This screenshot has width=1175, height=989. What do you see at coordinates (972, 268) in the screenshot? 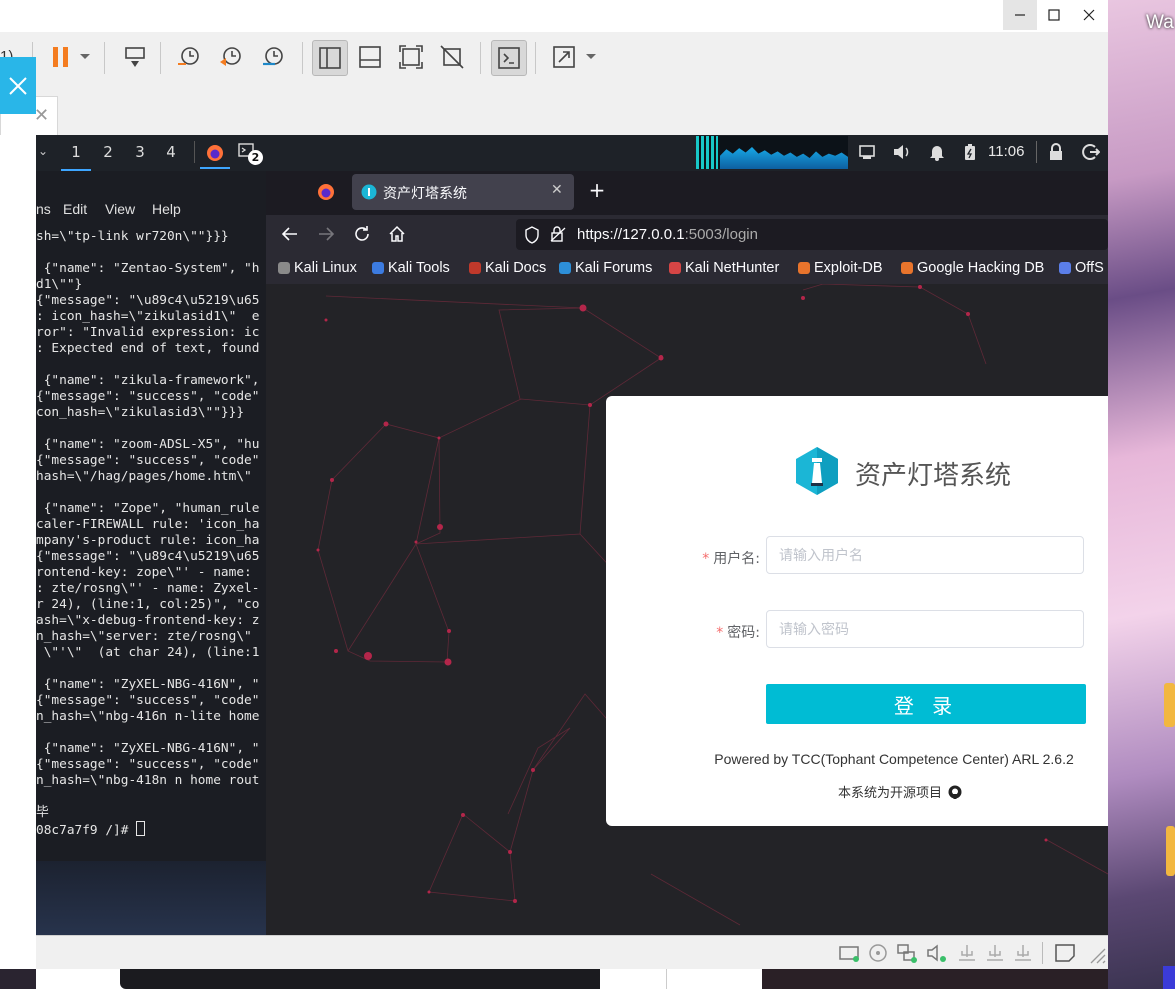
I see `bookmark-google-hacking-db: Google Hacking DB` at bounding box center [972, 268].